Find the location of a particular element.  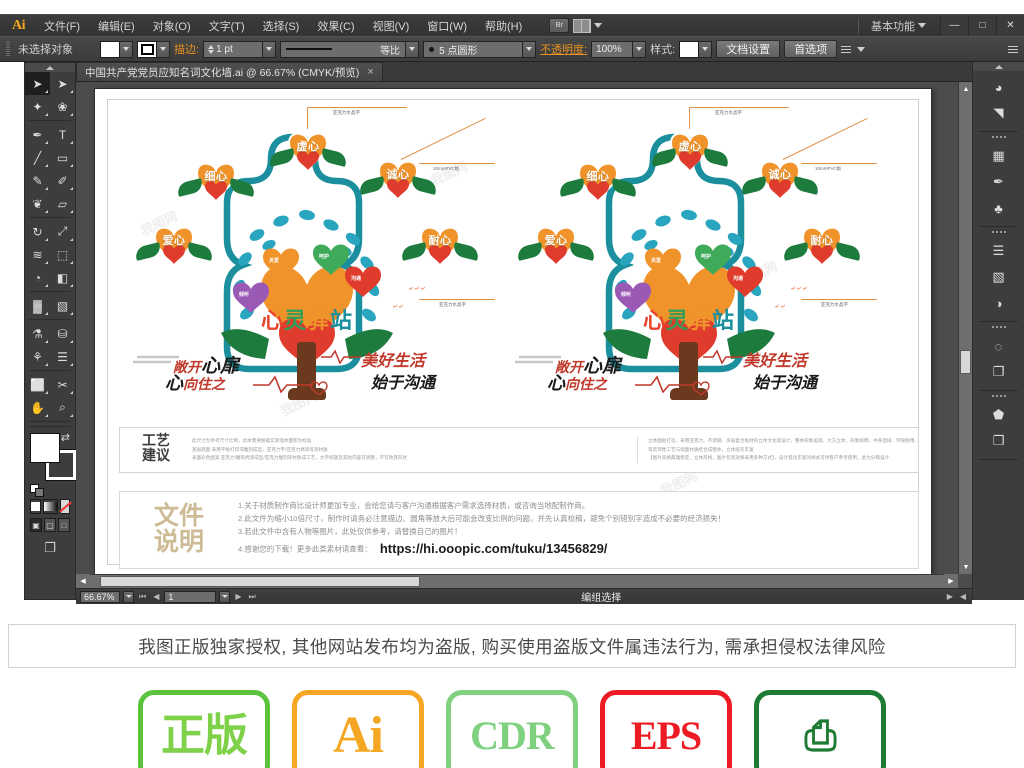

free-transform-tool: ⬚ is located at coordinates (62, 254).